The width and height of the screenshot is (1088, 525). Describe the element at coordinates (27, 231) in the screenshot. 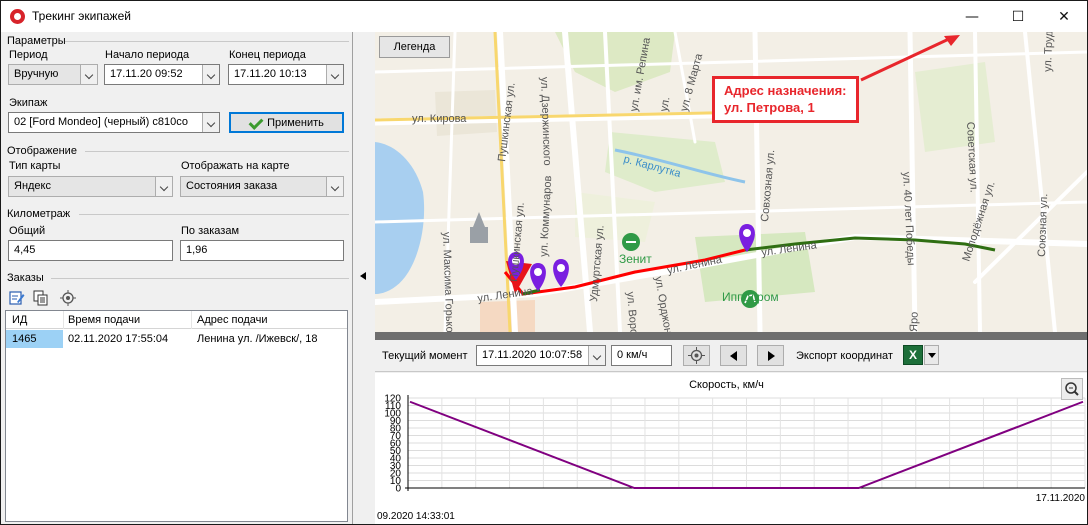

I see `total-mileage-label: Общий` at that location.